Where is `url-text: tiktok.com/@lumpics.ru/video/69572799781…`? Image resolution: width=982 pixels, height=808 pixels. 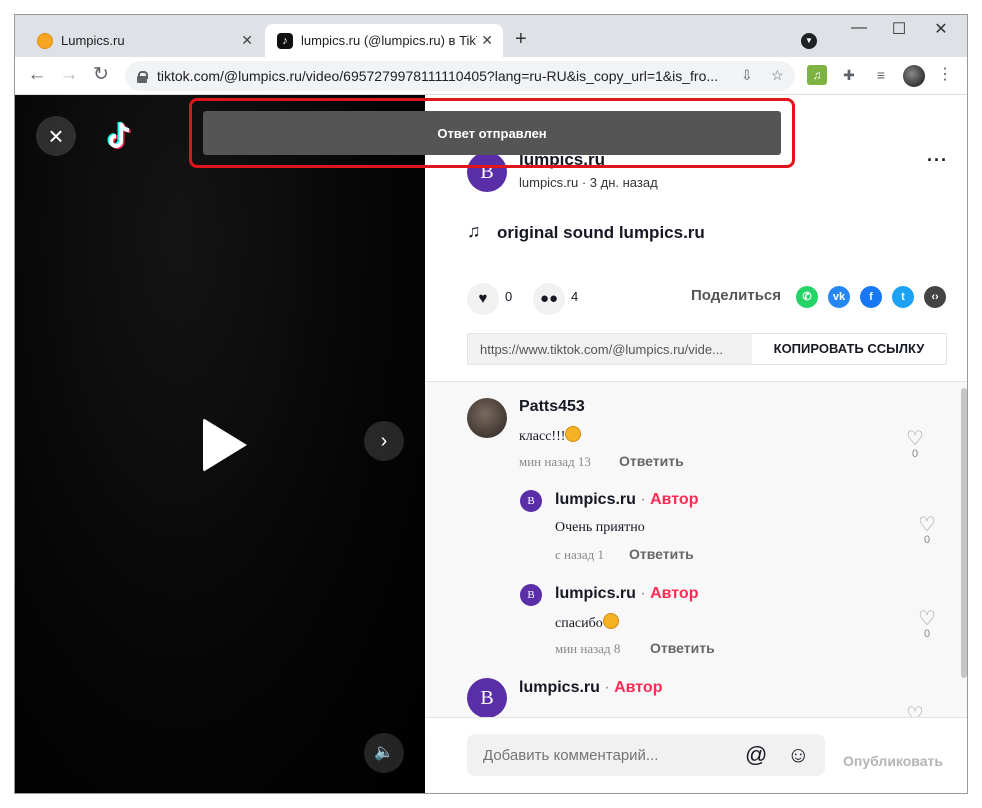
url-text: tiktok.com/@lumpics.ru/video/69572799781… is located at coordinates (442, 76).